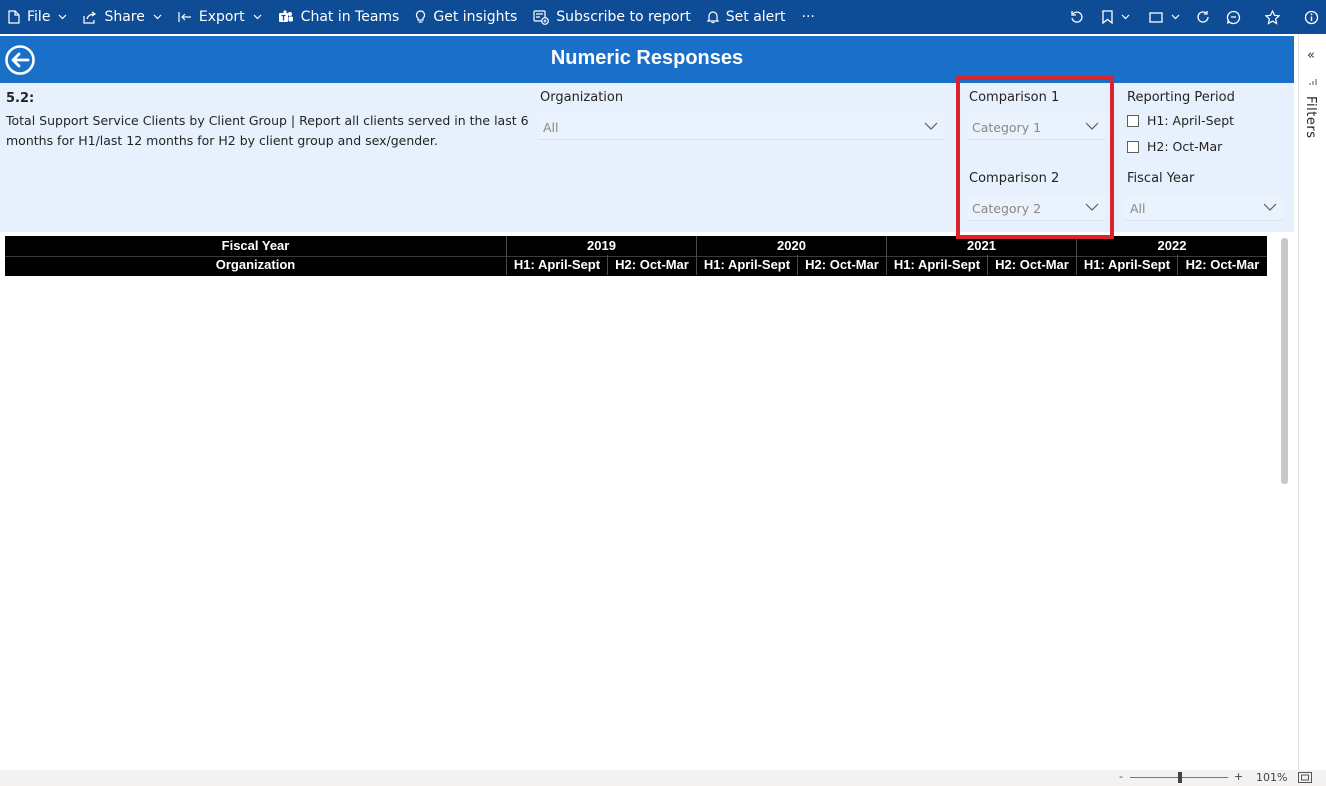  What do you see at coordinates (1007, 208) in the screenshot?
I see `comparison2-dropdown-value: Category 2` at bounding box center [1007, 208].